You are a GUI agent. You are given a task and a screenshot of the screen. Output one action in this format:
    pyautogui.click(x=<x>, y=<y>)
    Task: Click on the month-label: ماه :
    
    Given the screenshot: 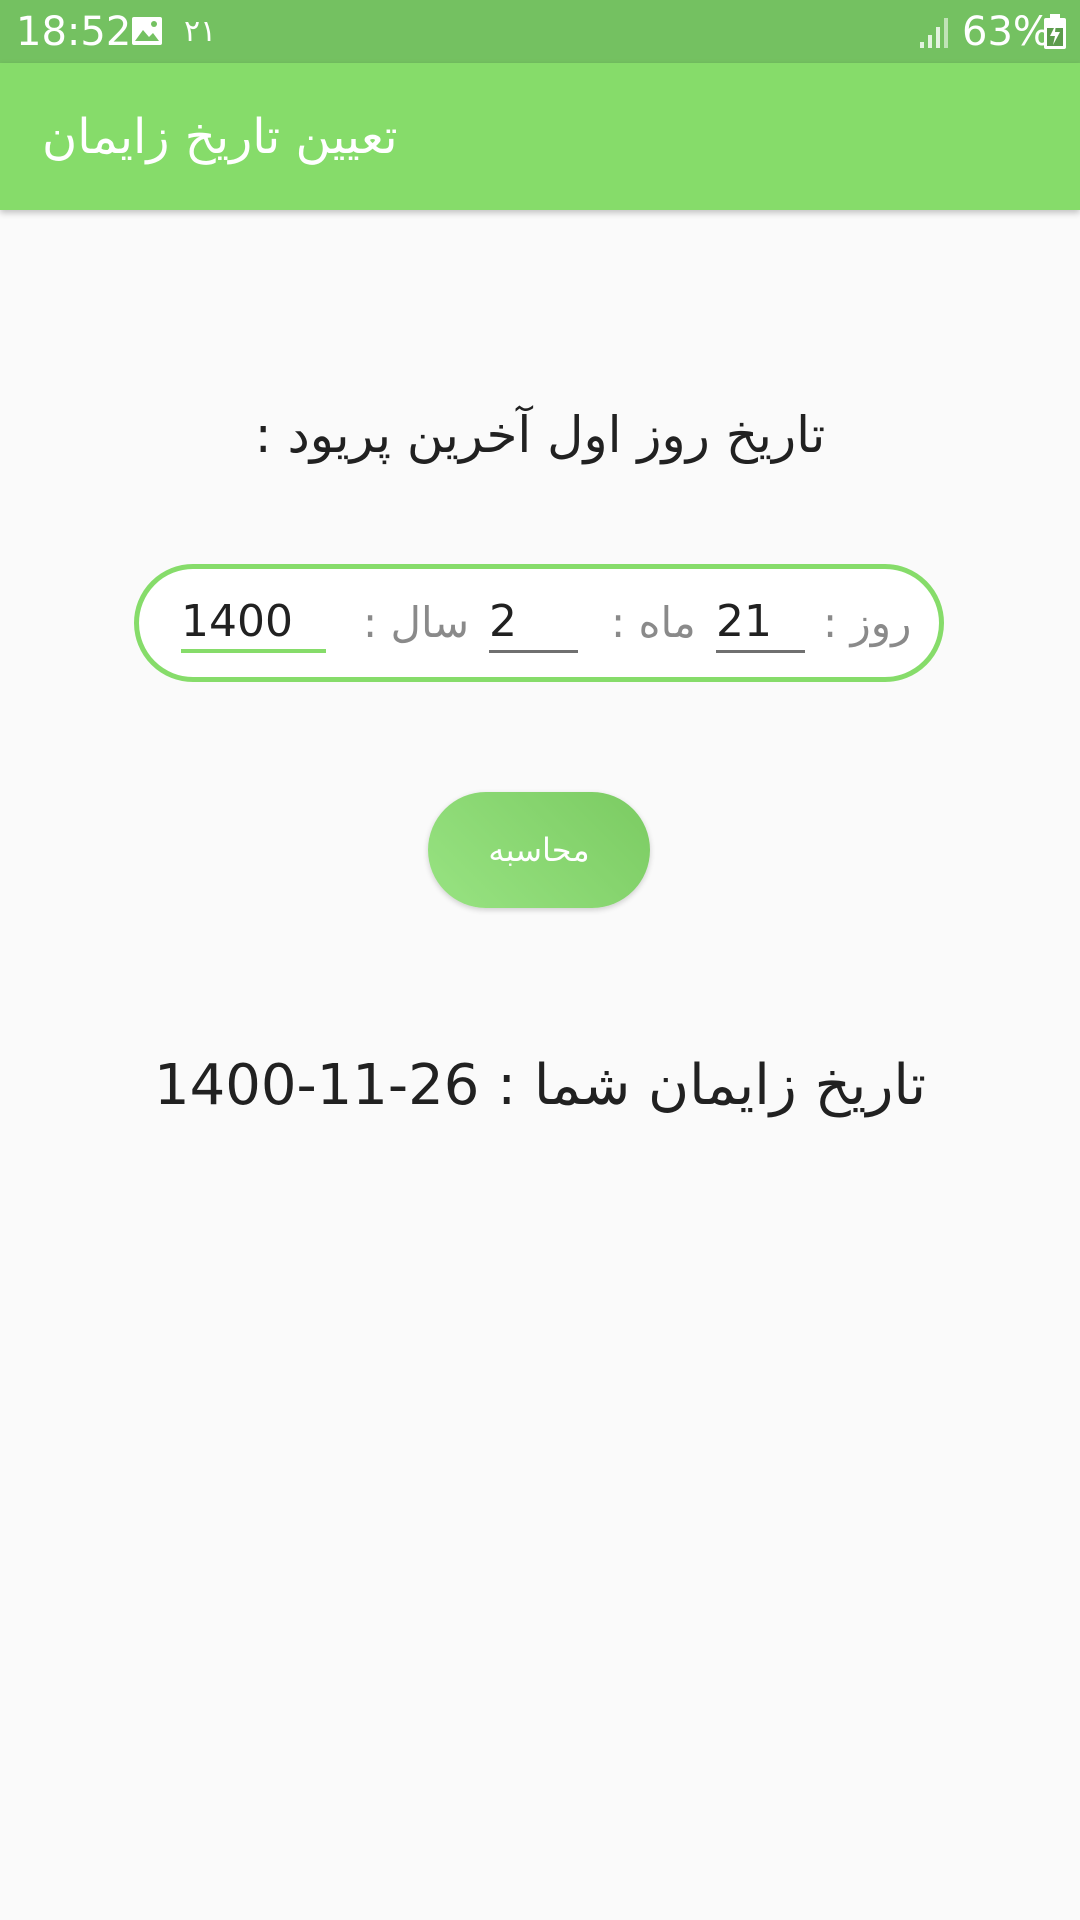 What is the action you would take?
    pyautogui.click(x=653, y=622)
    